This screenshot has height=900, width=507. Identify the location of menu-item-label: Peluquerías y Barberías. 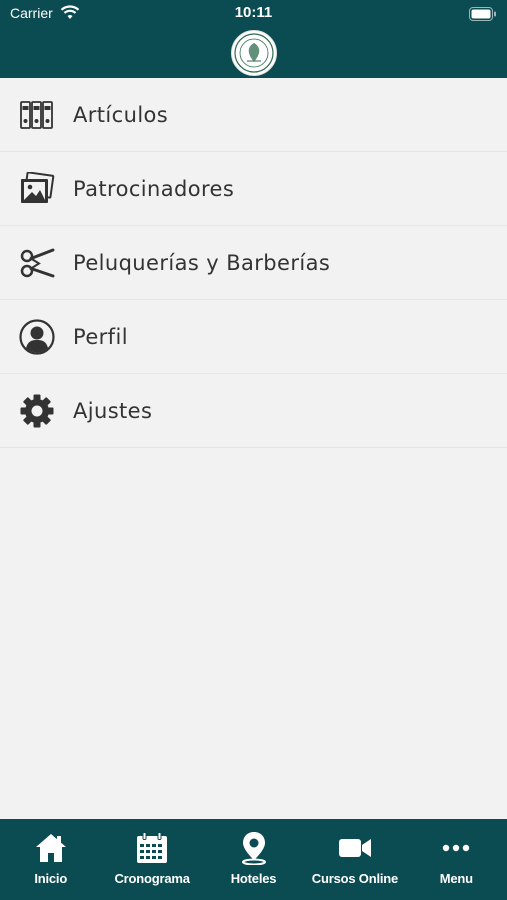
(202, 262).